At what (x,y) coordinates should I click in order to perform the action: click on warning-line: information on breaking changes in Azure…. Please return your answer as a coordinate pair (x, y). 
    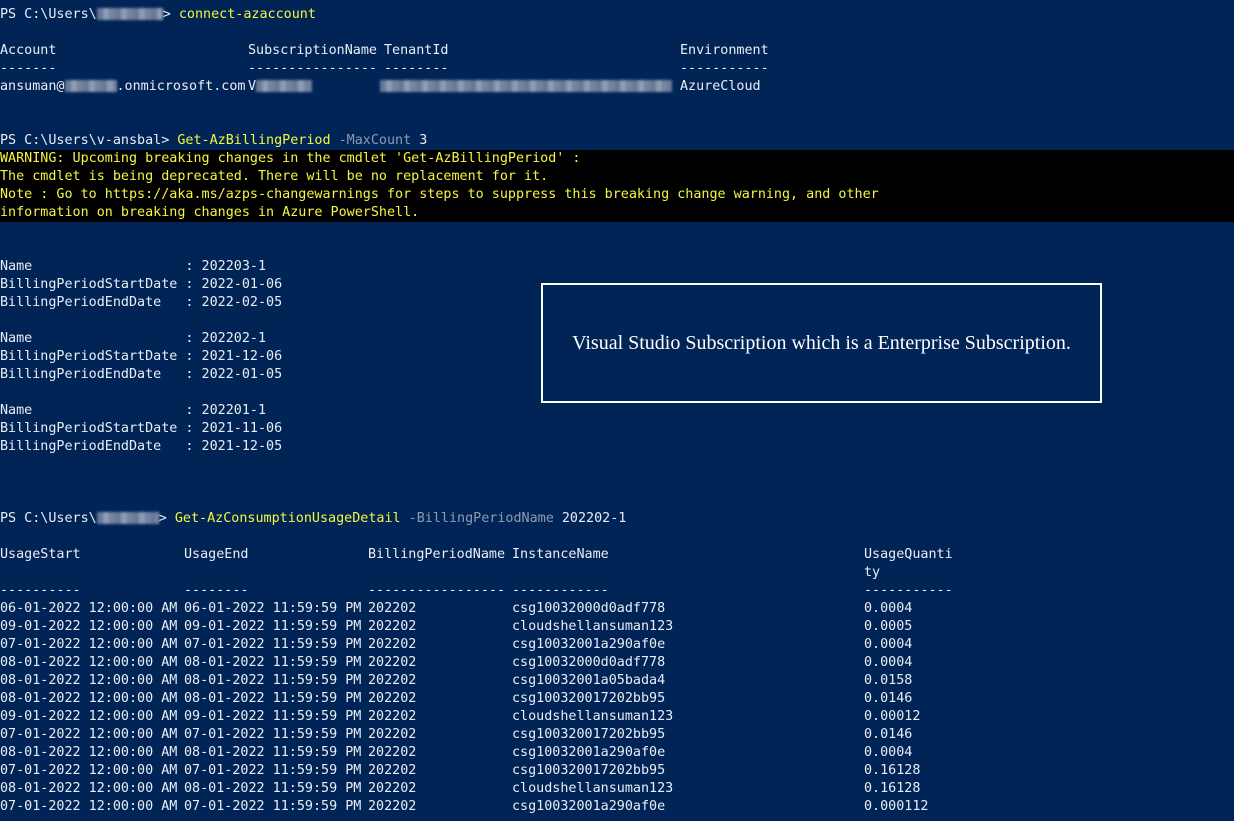
    Looking at the image, I should click on (210, 212).